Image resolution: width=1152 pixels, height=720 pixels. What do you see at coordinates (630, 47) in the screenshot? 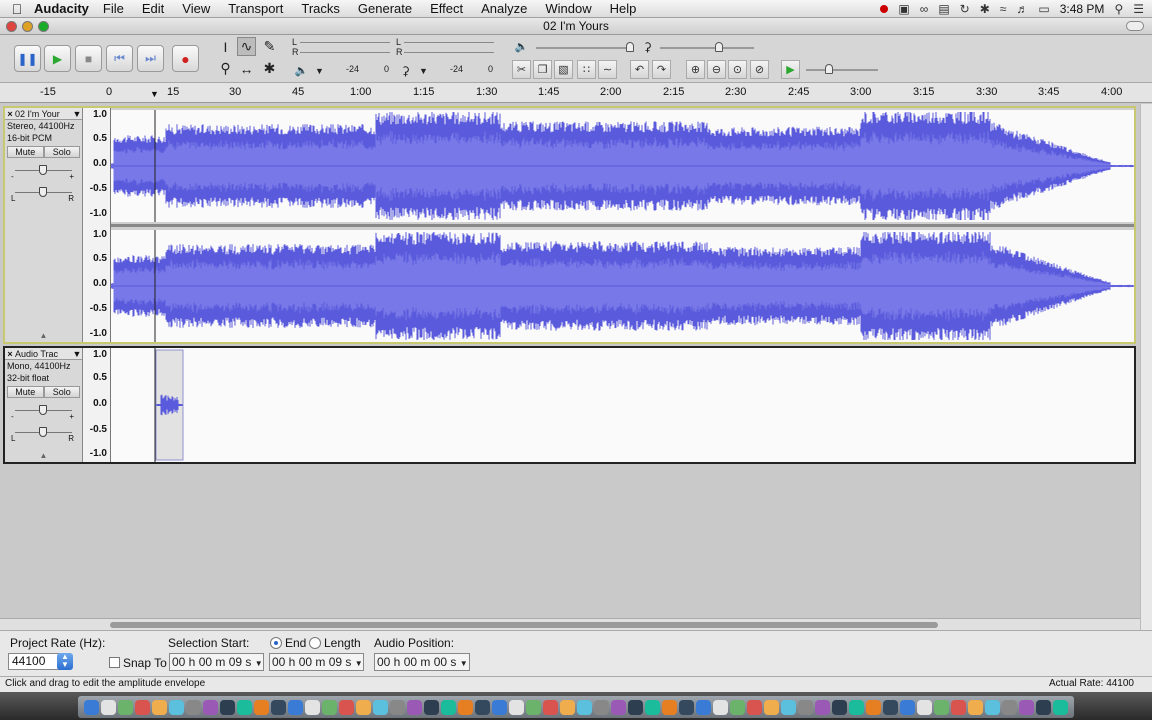
I see `output-volume-thumb` at bounding box center [630, 47].